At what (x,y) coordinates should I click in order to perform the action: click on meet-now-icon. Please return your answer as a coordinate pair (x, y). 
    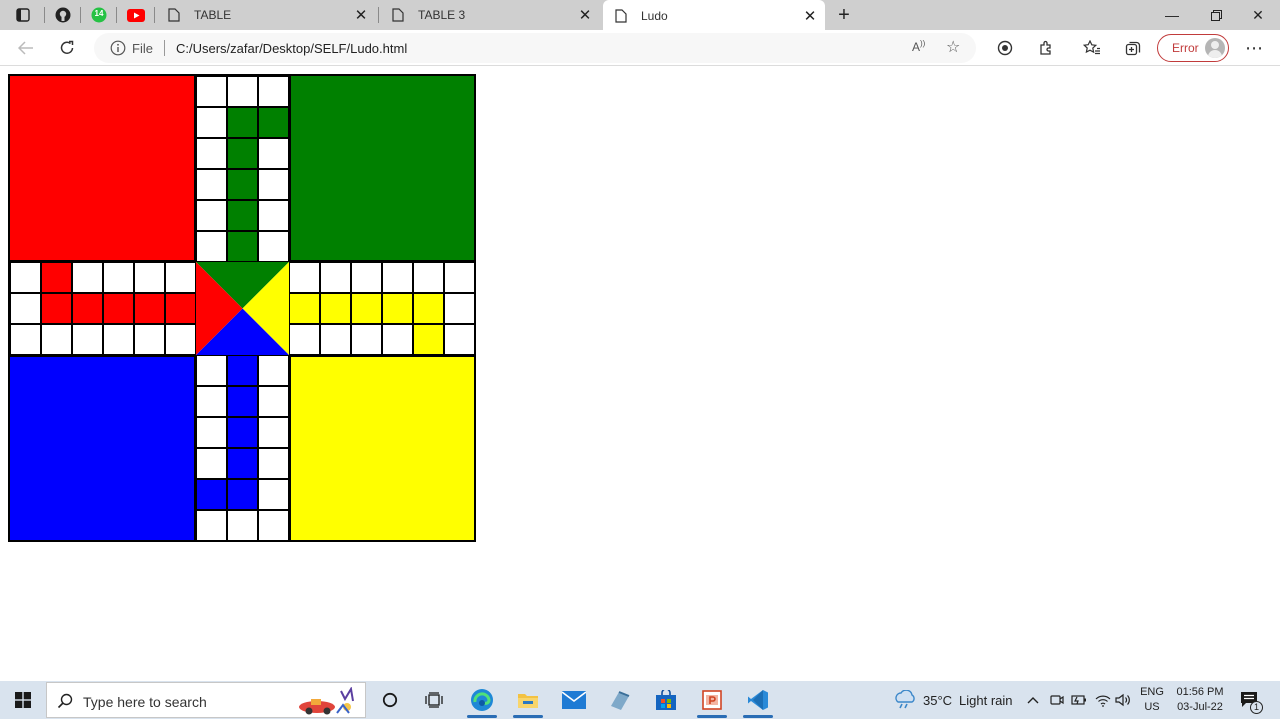
    Looking at the image, I should click on (1057, 700).